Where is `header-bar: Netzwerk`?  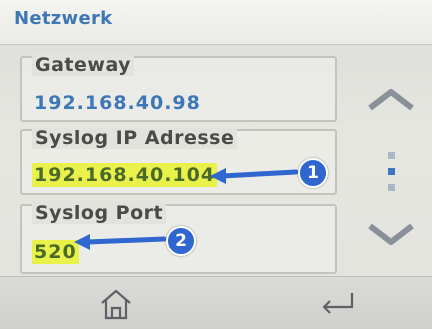
header-bar: Netzwerk is located at coordinates (216, 22).